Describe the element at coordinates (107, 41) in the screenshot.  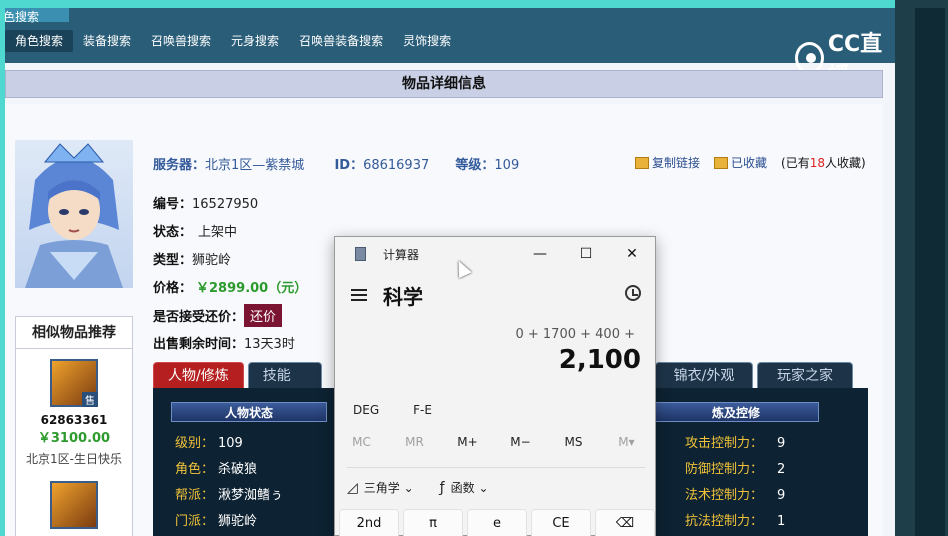
I see `nav-equipment-search: 装备搜索` at that location.